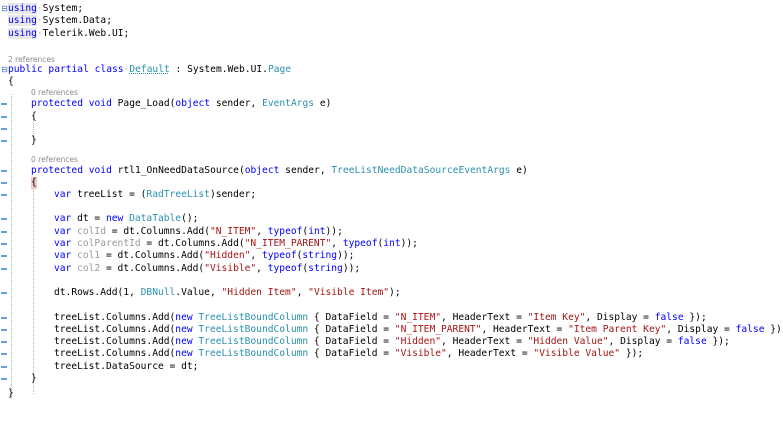 The width and height of the screenshot is (783, 424). I want to click on code-text: e), so click(323, 103).